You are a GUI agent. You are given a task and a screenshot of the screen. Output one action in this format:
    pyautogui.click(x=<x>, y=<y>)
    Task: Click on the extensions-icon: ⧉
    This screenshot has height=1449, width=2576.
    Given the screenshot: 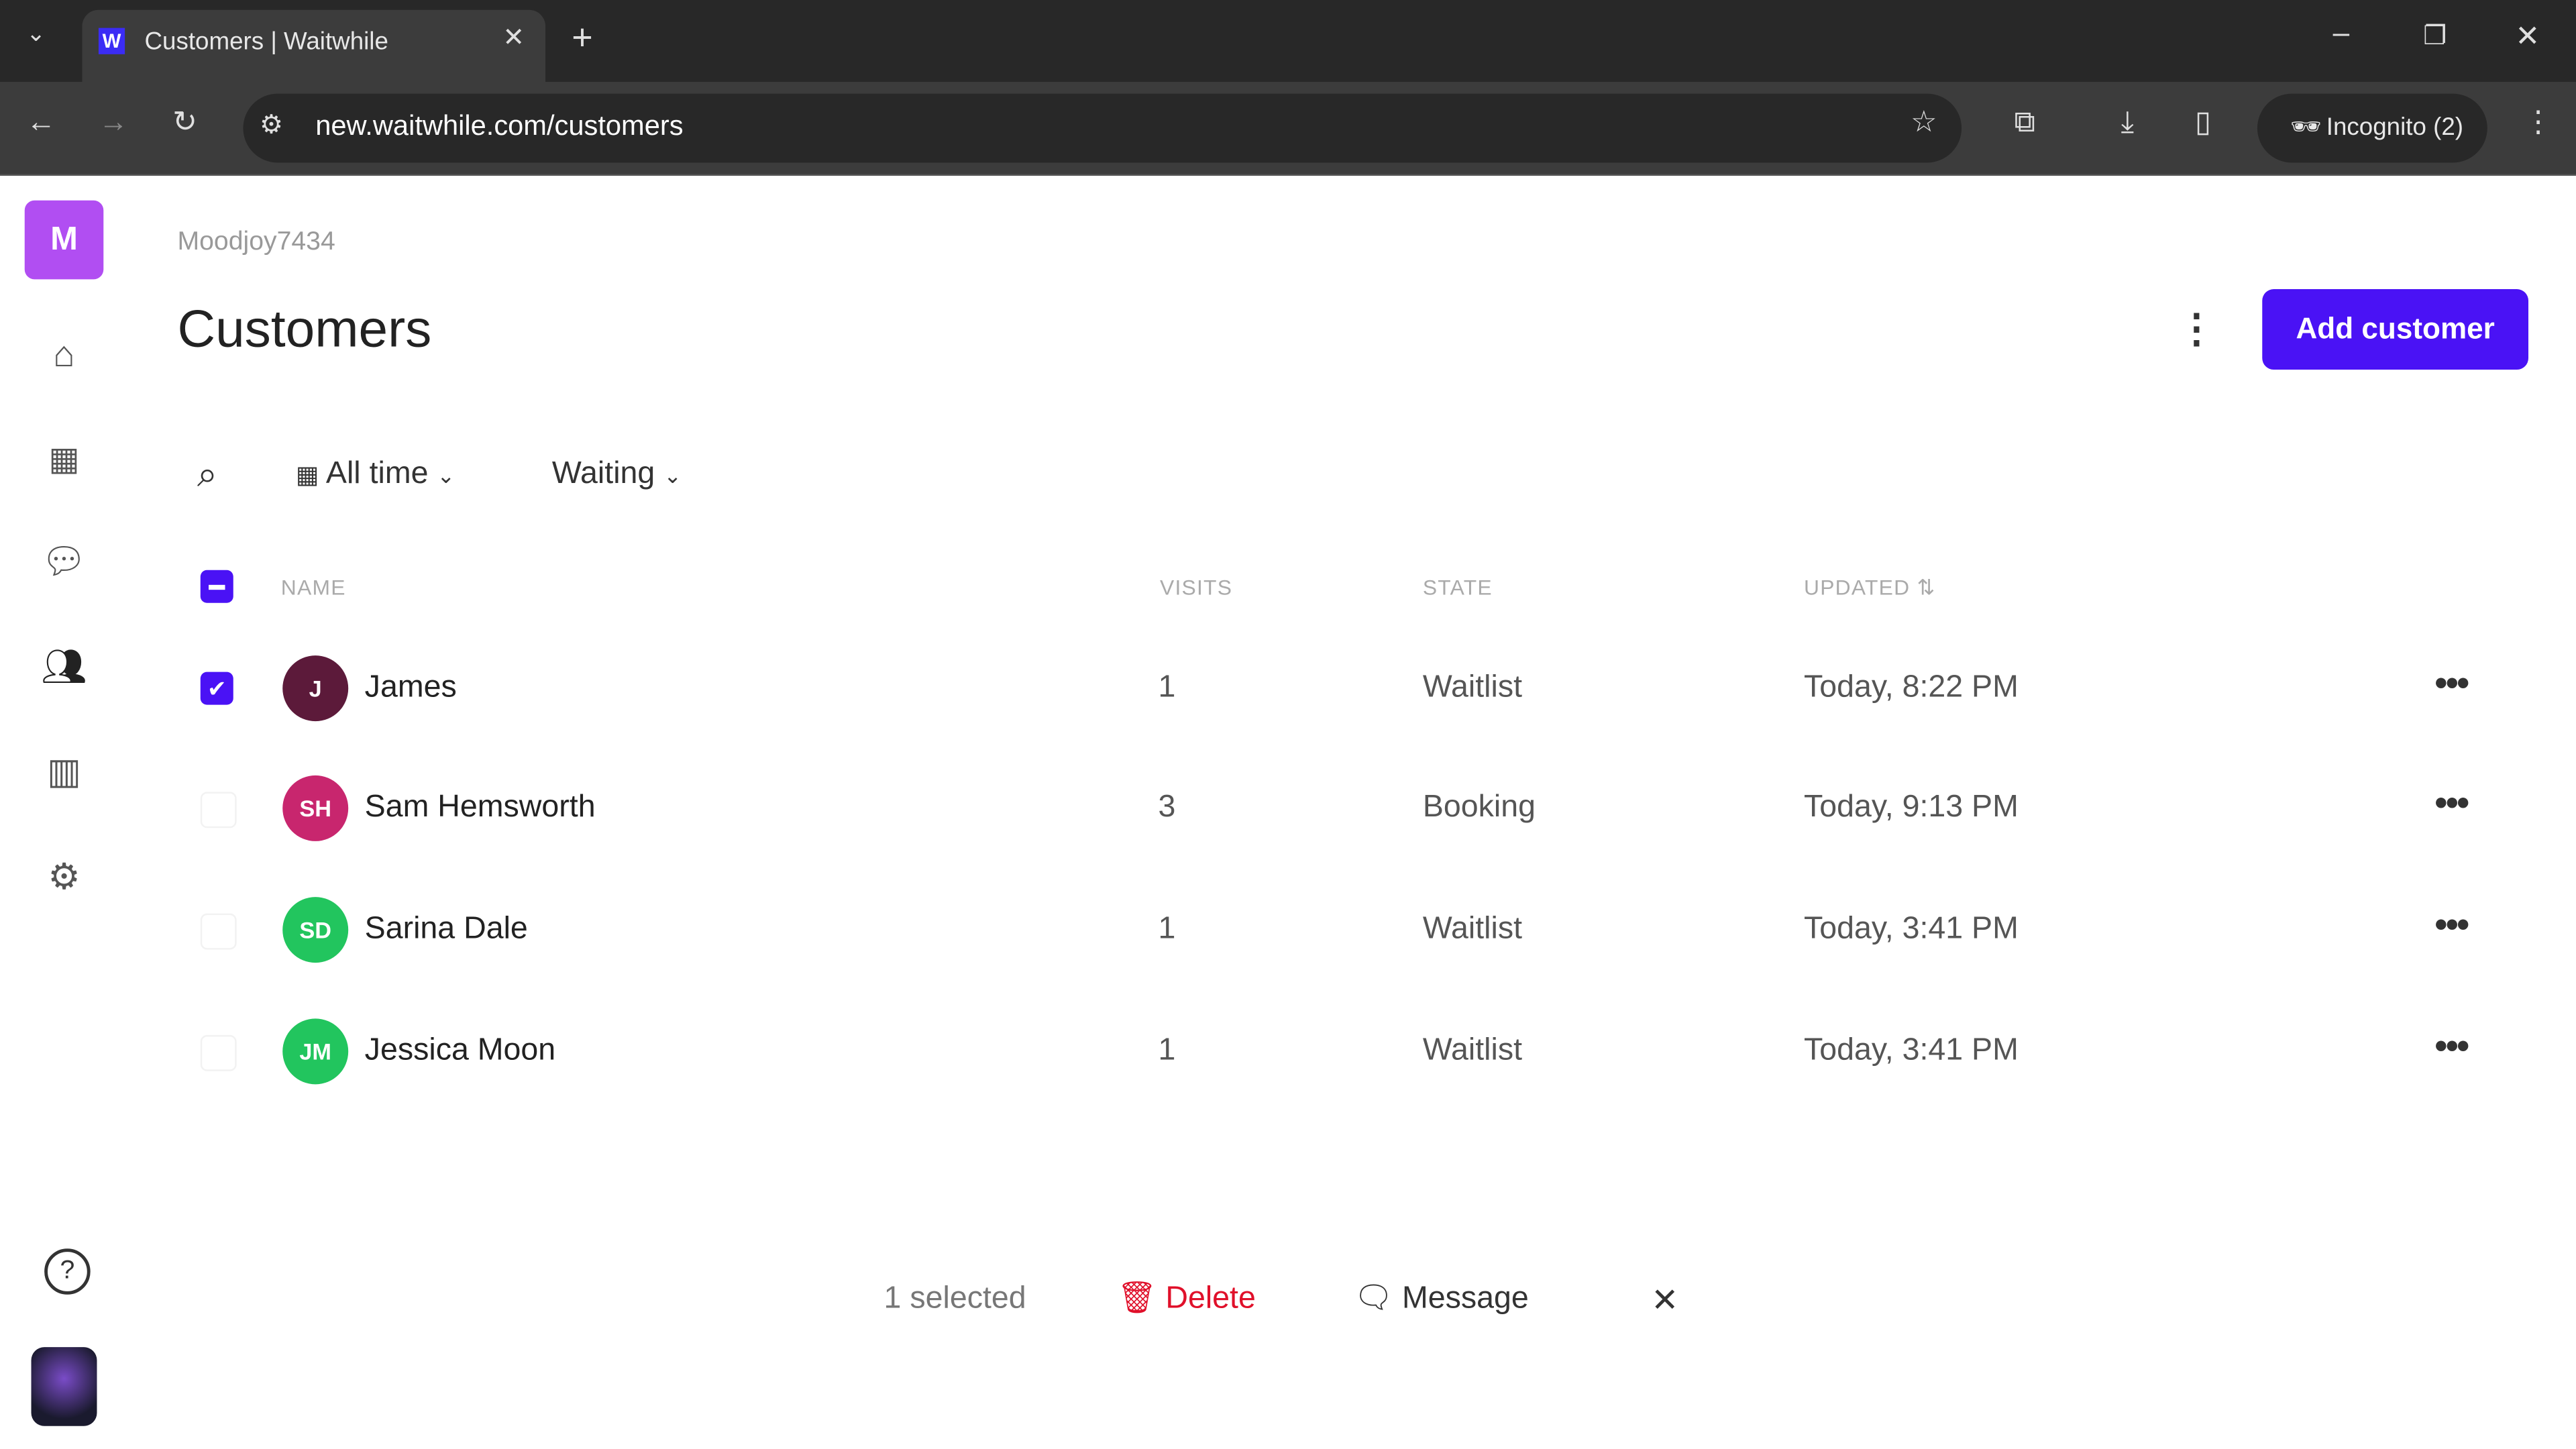 What is the action you would take?
    pyautogui.click(x=2024, y=122)
    